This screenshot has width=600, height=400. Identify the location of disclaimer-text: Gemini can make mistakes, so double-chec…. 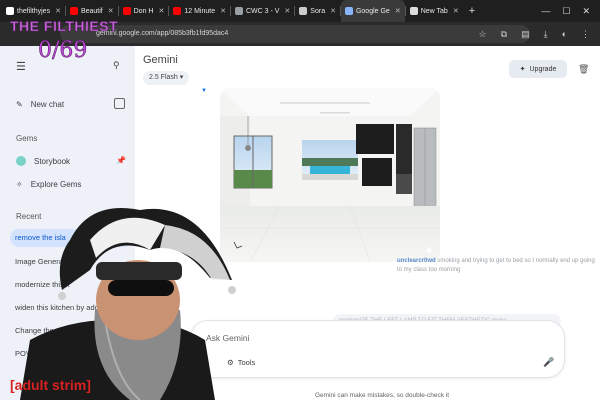
(382, 395).